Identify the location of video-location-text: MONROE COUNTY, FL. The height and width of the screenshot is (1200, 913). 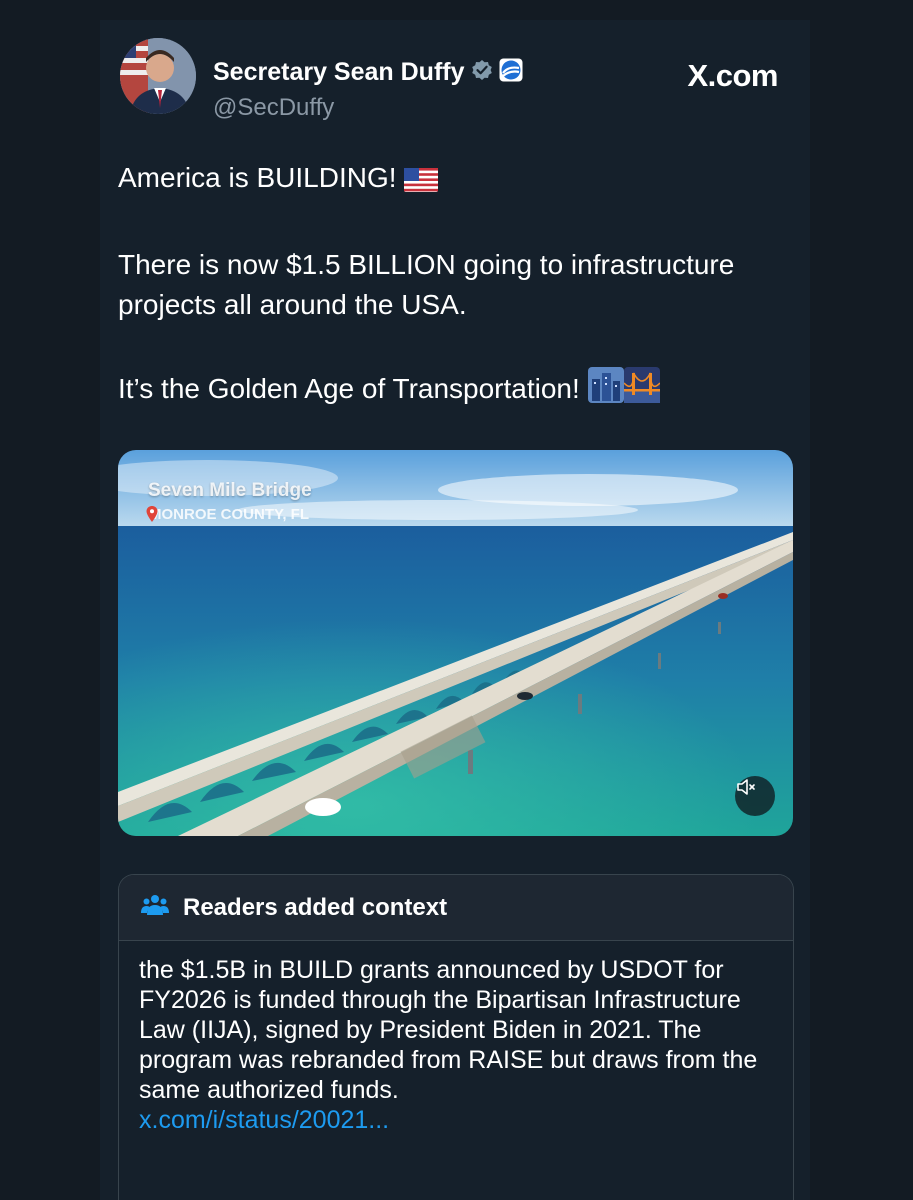
(229, 514).